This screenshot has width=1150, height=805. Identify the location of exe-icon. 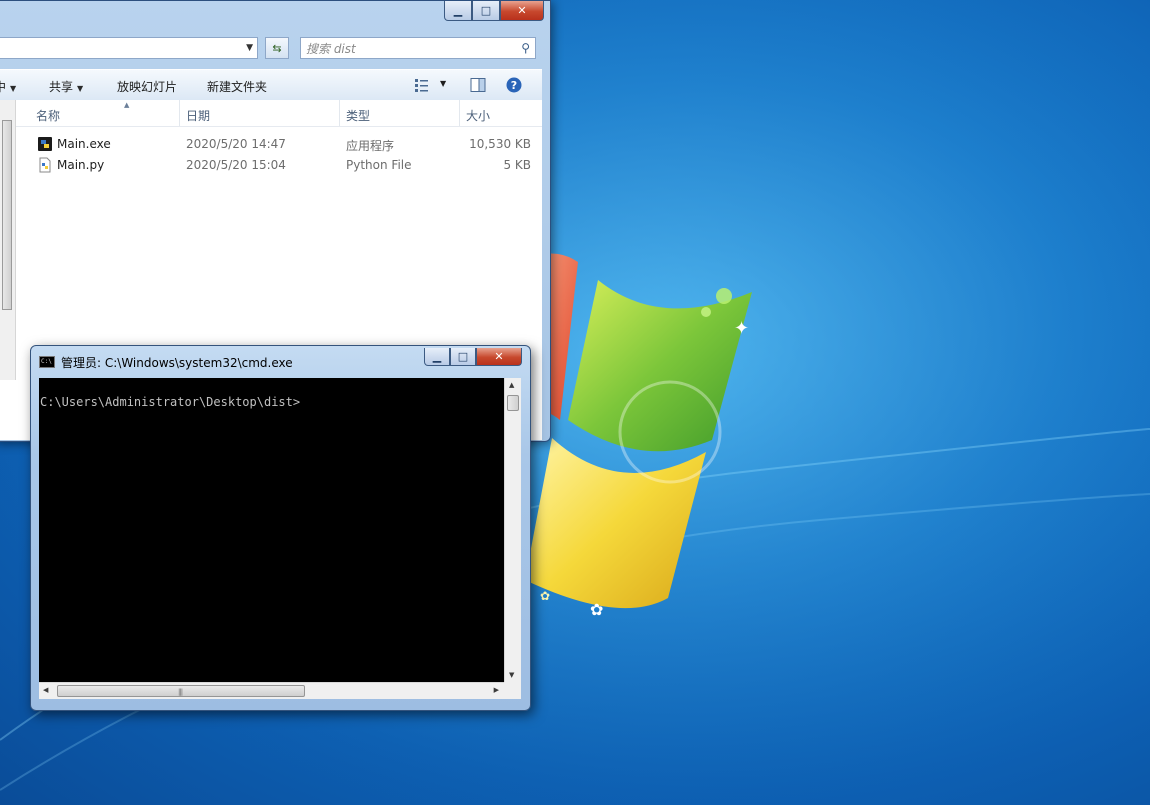
(45, 144).